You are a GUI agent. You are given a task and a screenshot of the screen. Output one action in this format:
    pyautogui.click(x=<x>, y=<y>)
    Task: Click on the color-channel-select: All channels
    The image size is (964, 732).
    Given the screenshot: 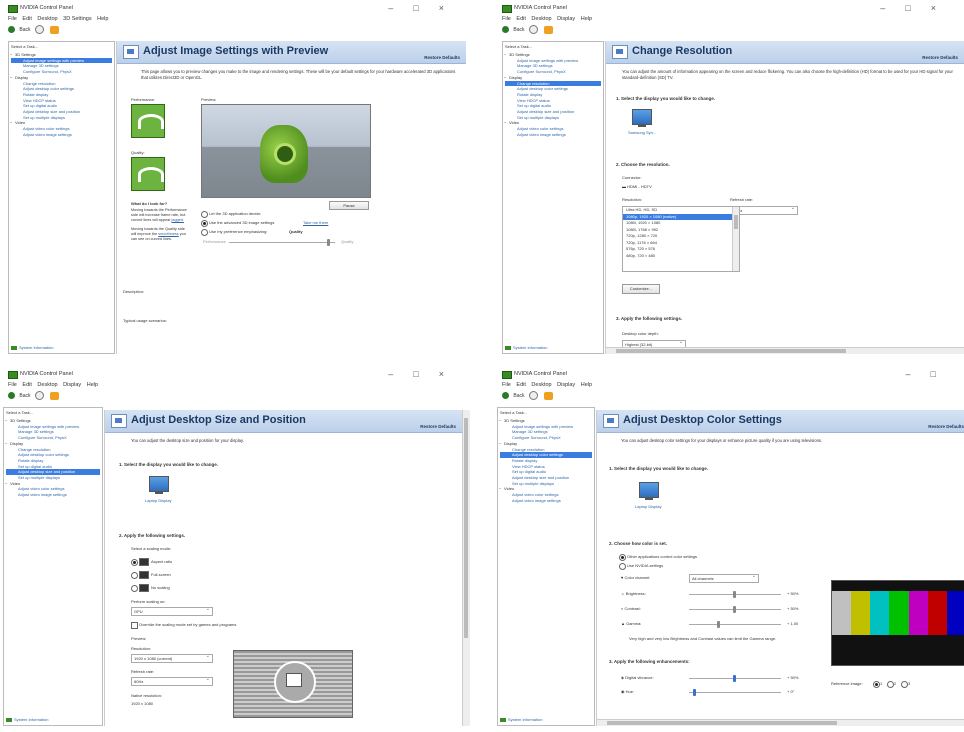 What is the action you would take?
    pyautogui.click(x=724, y=578)
    